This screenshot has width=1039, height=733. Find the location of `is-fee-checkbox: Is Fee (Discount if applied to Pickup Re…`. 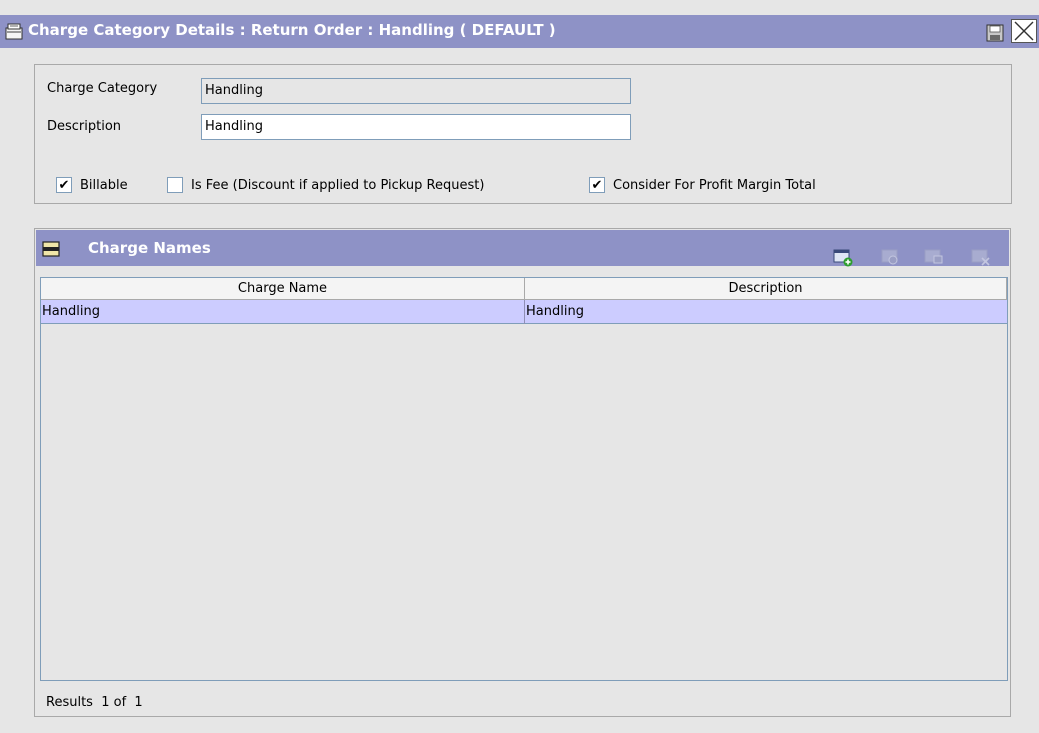

is-fee-checkbox: Is Fee (Discount if applied to Pickup Re… is located at coordinates (325, 185).